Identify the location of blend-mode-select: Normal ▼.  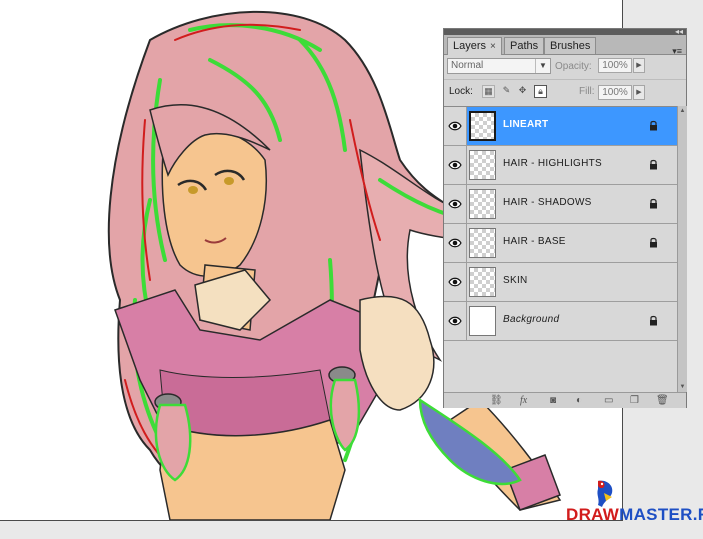
(499, 66).